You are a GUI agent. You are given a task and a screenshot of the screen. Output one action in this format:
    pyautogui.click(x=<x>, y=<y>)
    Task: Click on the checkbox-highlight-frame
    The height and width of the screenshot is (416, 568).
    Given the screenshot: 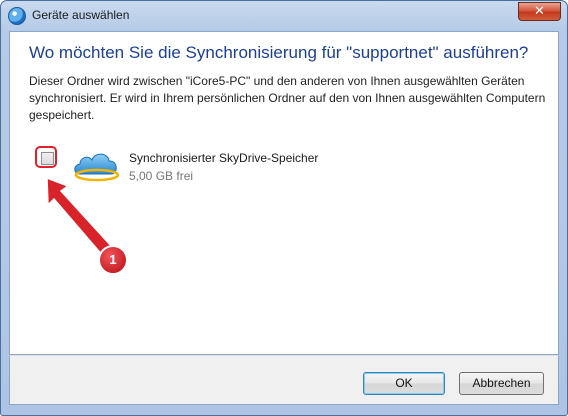 What is the action you would take?
    pyautogui.click(x=46, y=157)
    